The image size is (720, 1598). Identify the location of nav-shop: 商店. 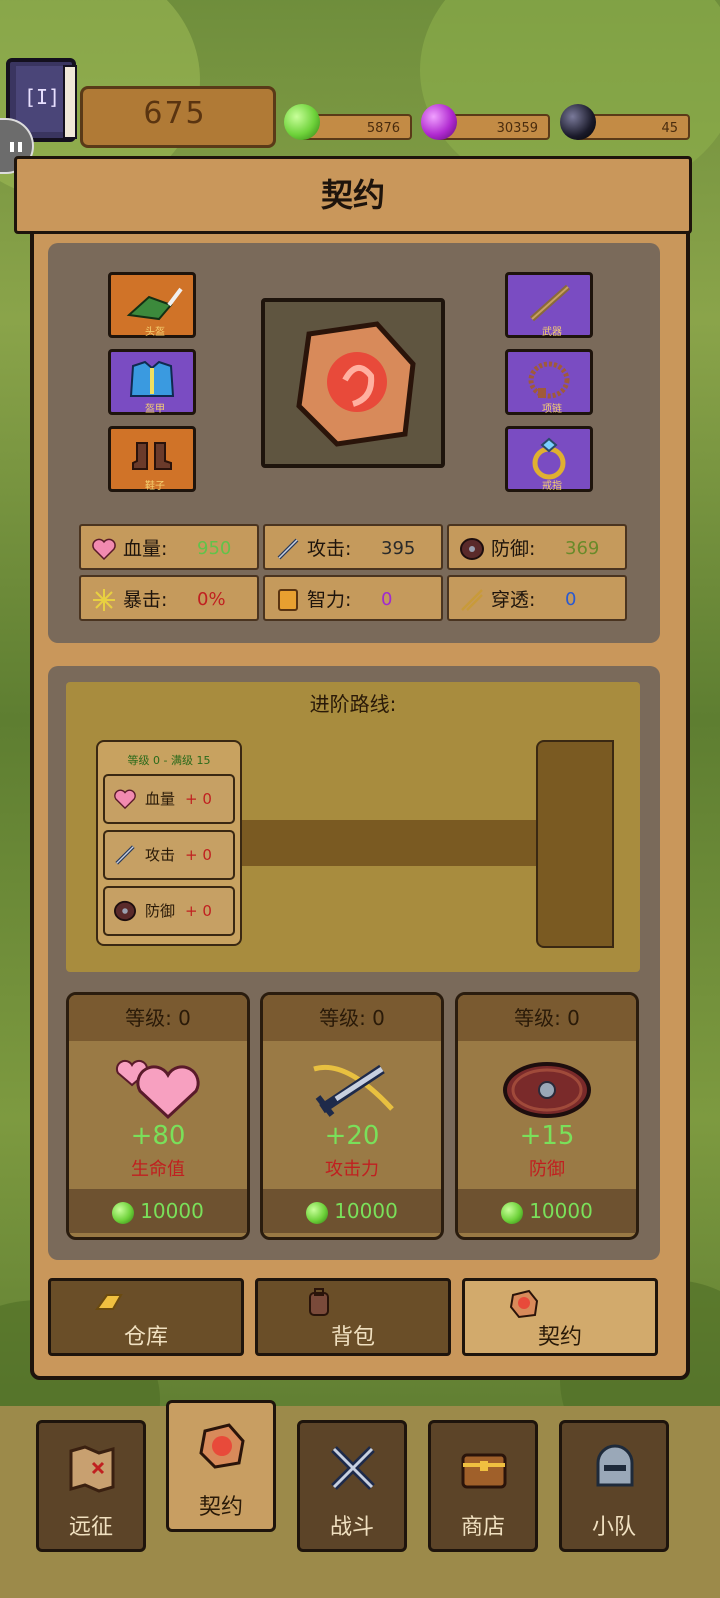
(483, 1486).